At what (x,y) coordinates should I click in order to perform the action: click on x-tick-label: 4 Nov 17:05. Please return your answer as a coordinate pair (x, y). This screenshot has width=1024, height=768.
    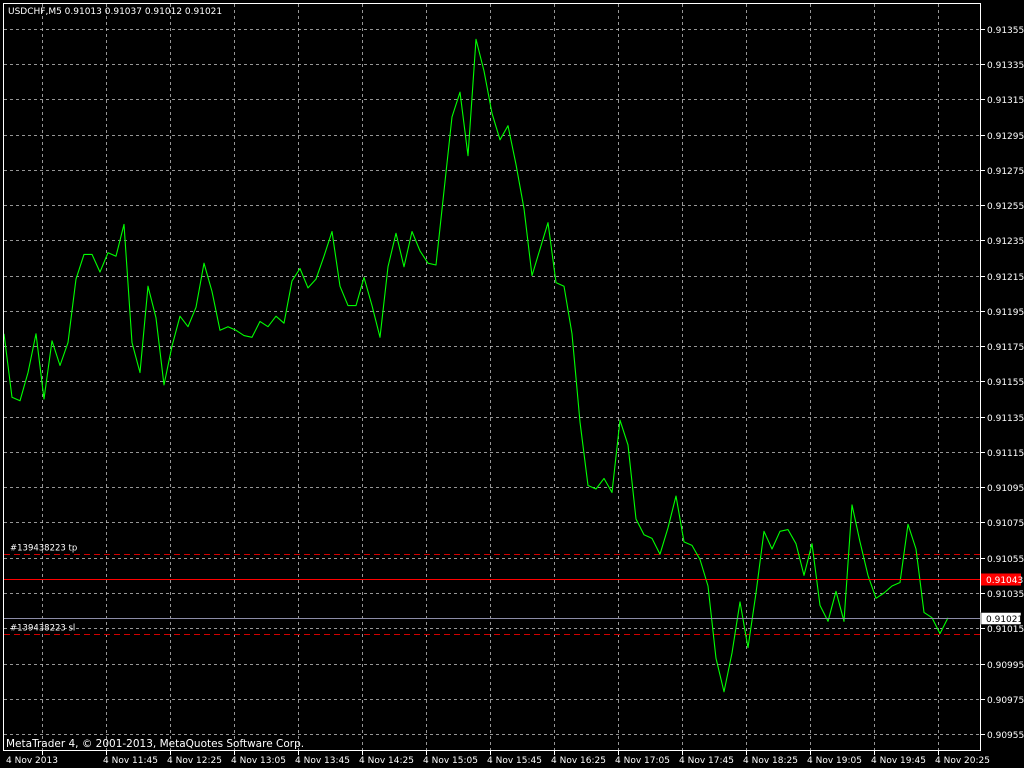
    Looking at the image, I should click on (642, 761).